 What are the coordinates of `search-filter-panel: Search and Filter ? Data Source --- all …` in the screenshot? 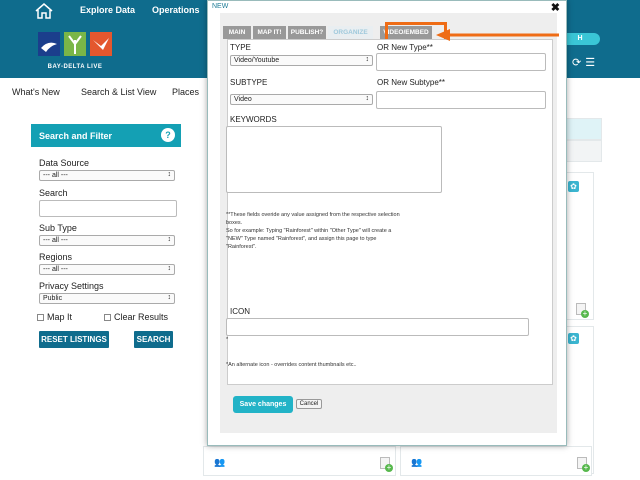 It's located at (106, 239).